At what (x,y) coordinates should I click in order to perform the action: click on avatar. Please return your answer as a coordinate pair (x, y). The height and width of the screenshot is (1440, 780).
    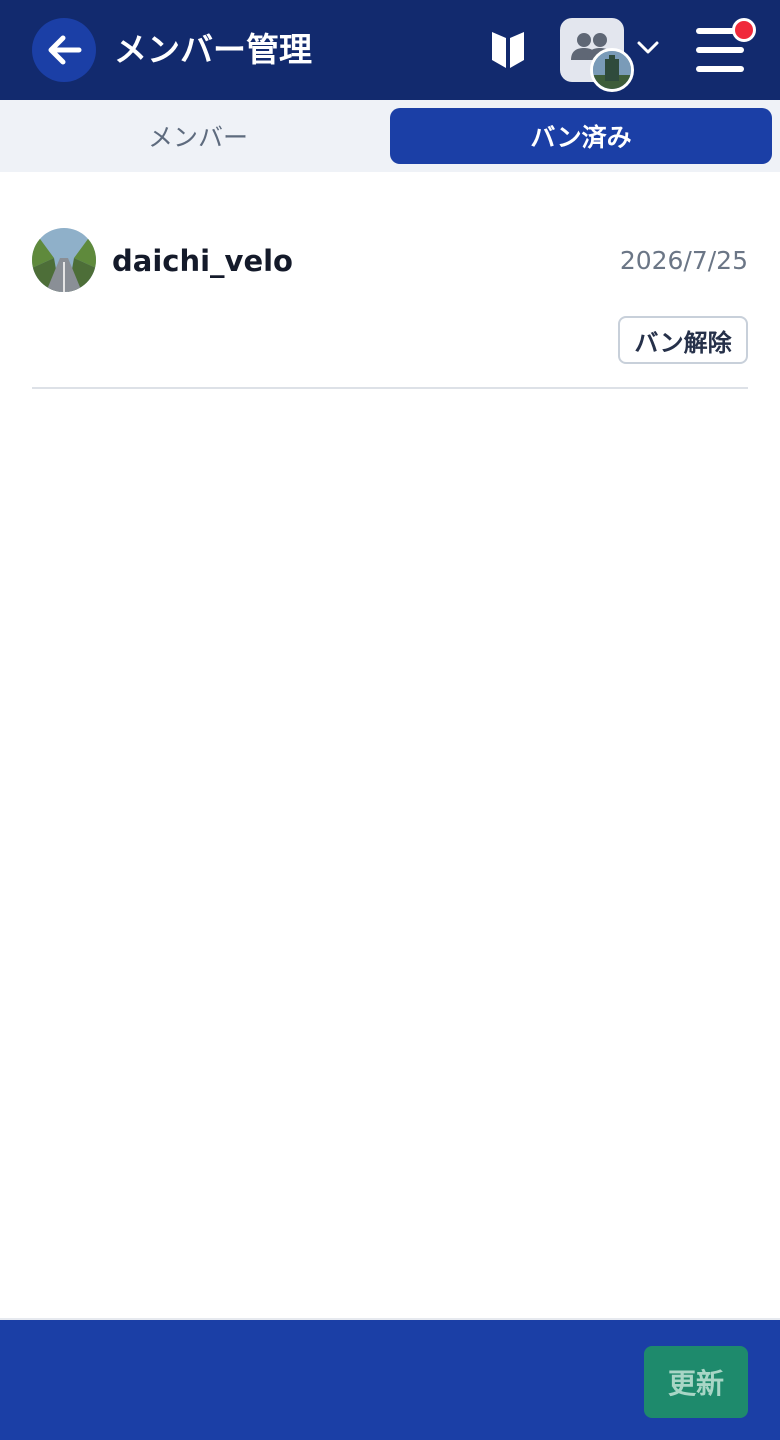
    Looking at the image, I should click on (64, 260).